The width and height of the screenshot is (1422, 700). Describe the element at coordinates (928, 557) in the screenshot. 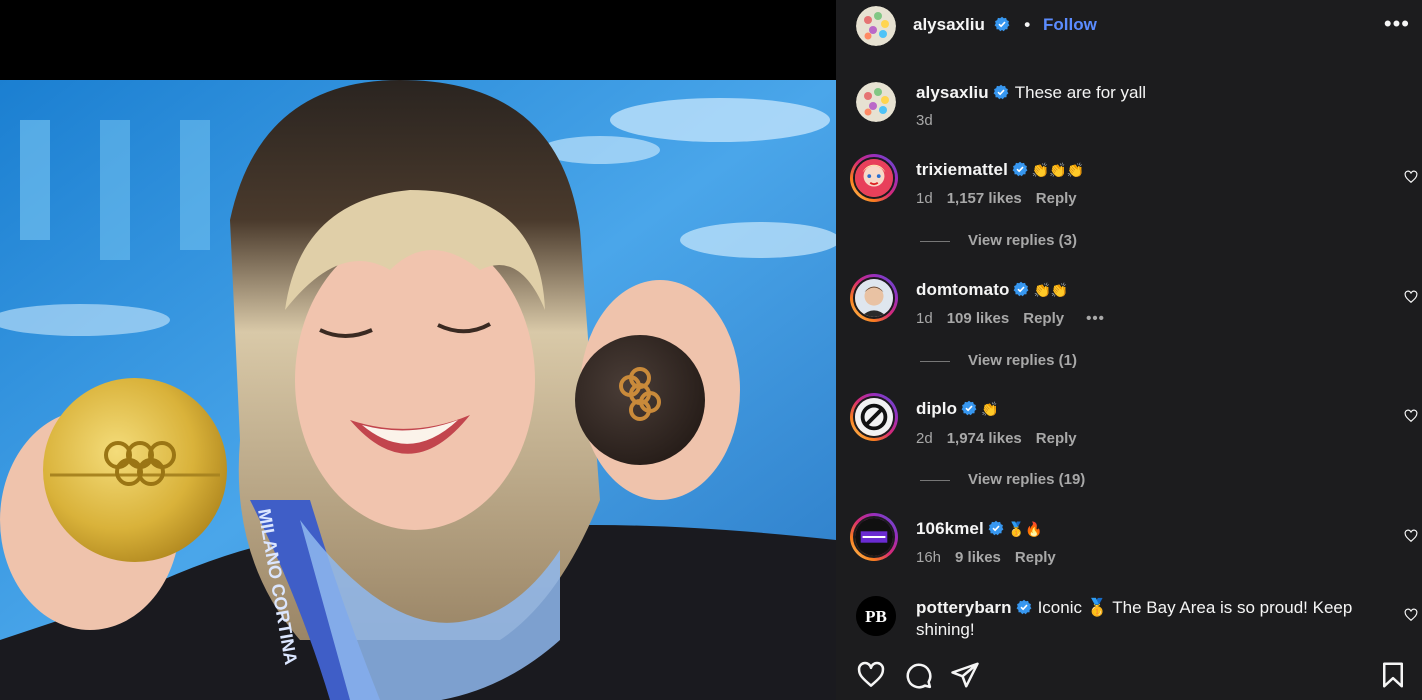

I see `comment-time: 16h` at that location.